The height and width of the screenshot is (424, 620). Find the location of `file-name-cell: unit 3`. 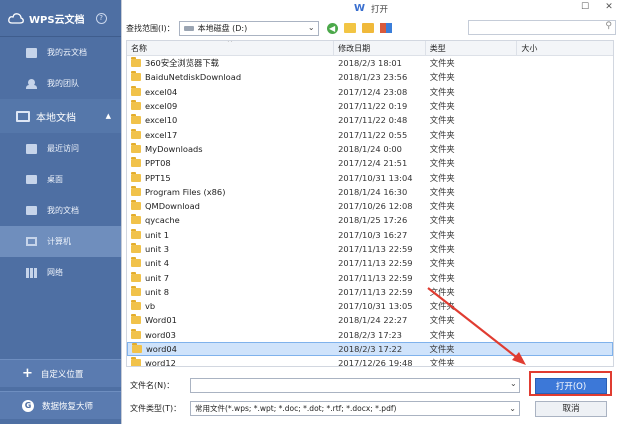

file-name-cell: unit 3 is located at coordinates (230, 248).